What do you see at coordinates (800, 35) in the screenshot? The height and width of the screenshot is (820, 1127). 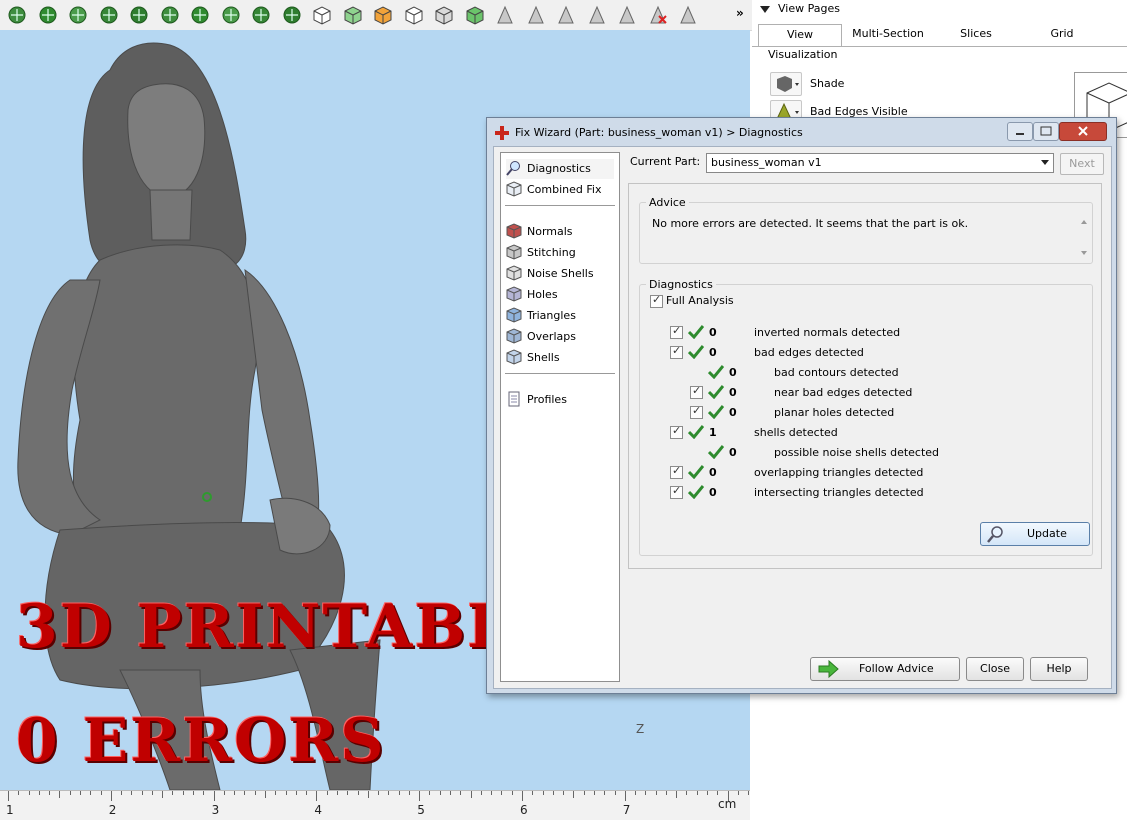 I see `tab-view: View` at bounding box center [800, 35].